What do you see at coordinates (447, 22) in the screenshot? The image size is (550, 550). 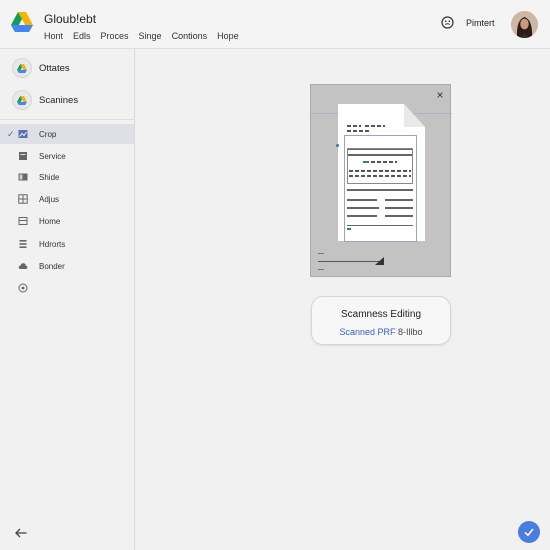 I see `account-icon` at bounding box center [447, 22].